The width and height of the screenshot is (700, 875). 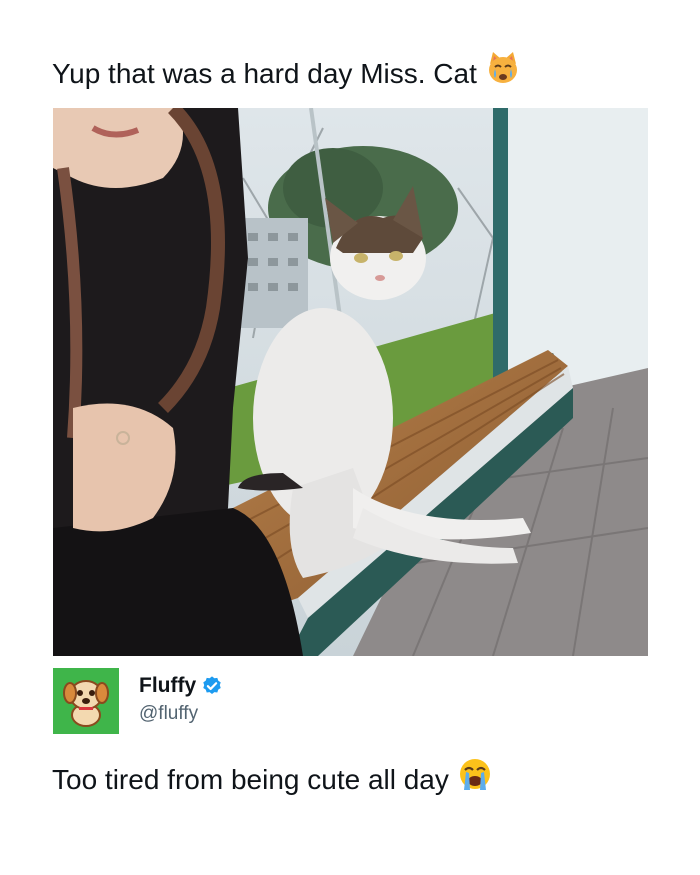 I want to click on tweet-body-text: Too tired from being cute all day, so click(x=250, y=779).